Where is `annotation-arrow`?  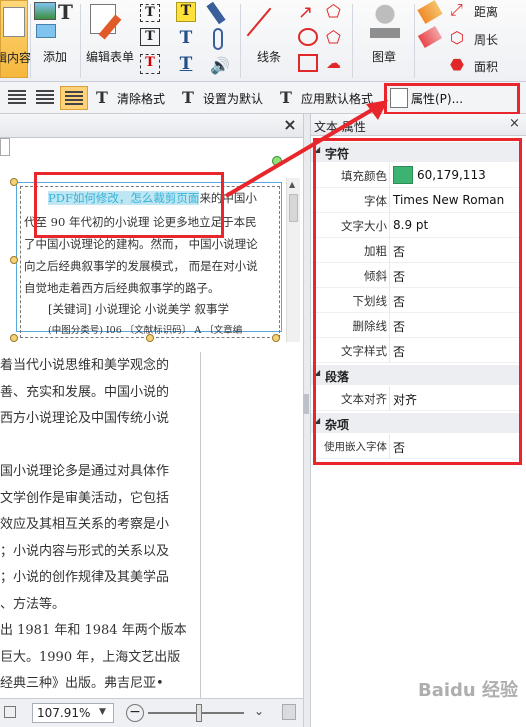
annotation-arrow is located at coordinates (306, 149).